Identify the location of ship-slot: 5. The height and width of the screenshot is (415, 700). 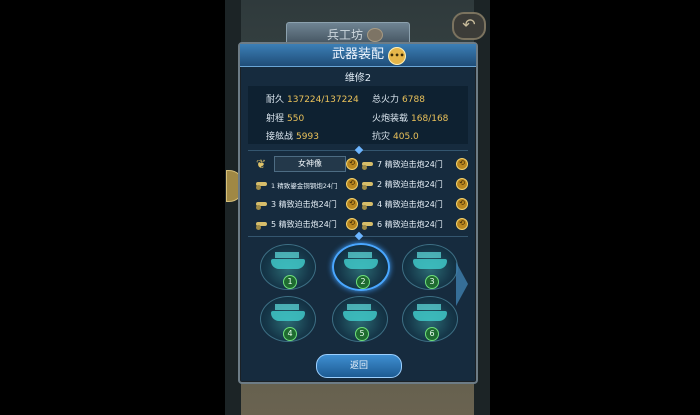
(360, 319).